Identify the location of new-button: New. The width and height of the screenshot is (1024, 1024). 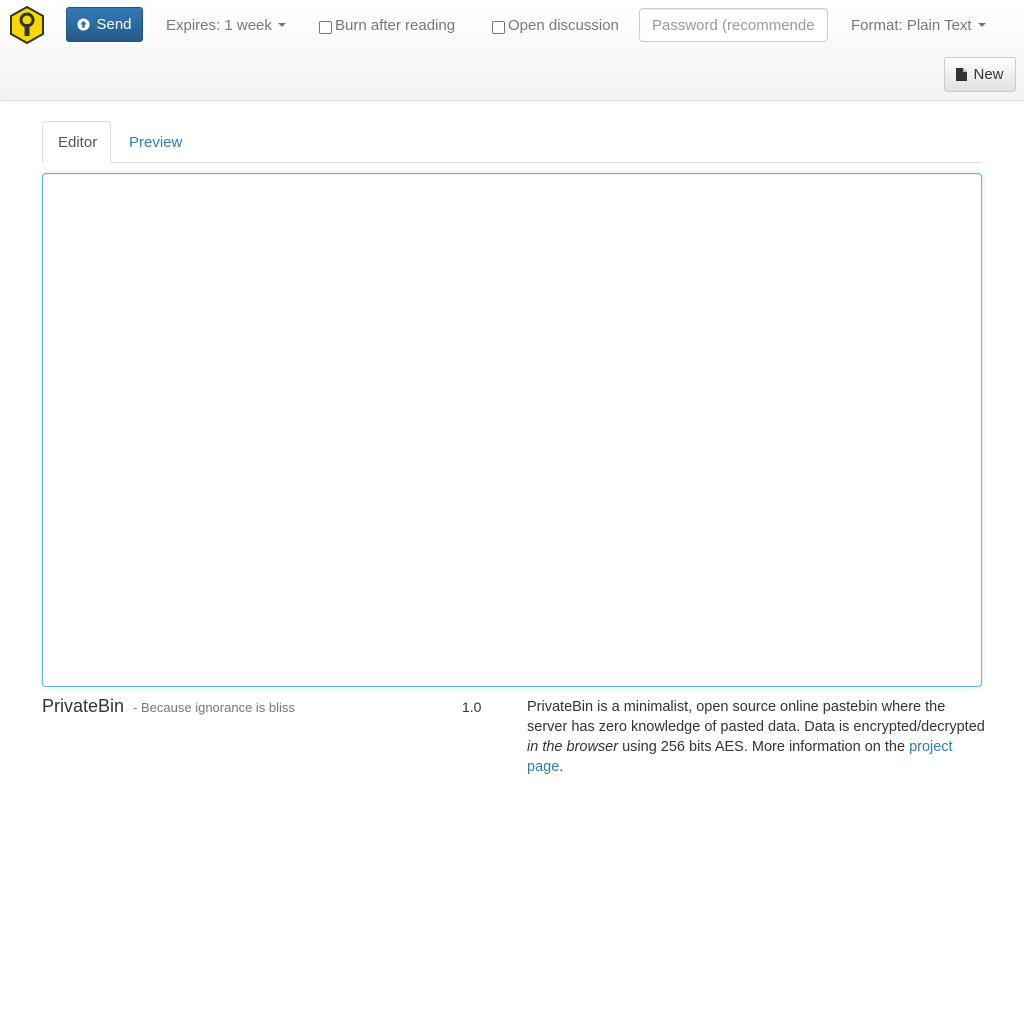
(980, 74).